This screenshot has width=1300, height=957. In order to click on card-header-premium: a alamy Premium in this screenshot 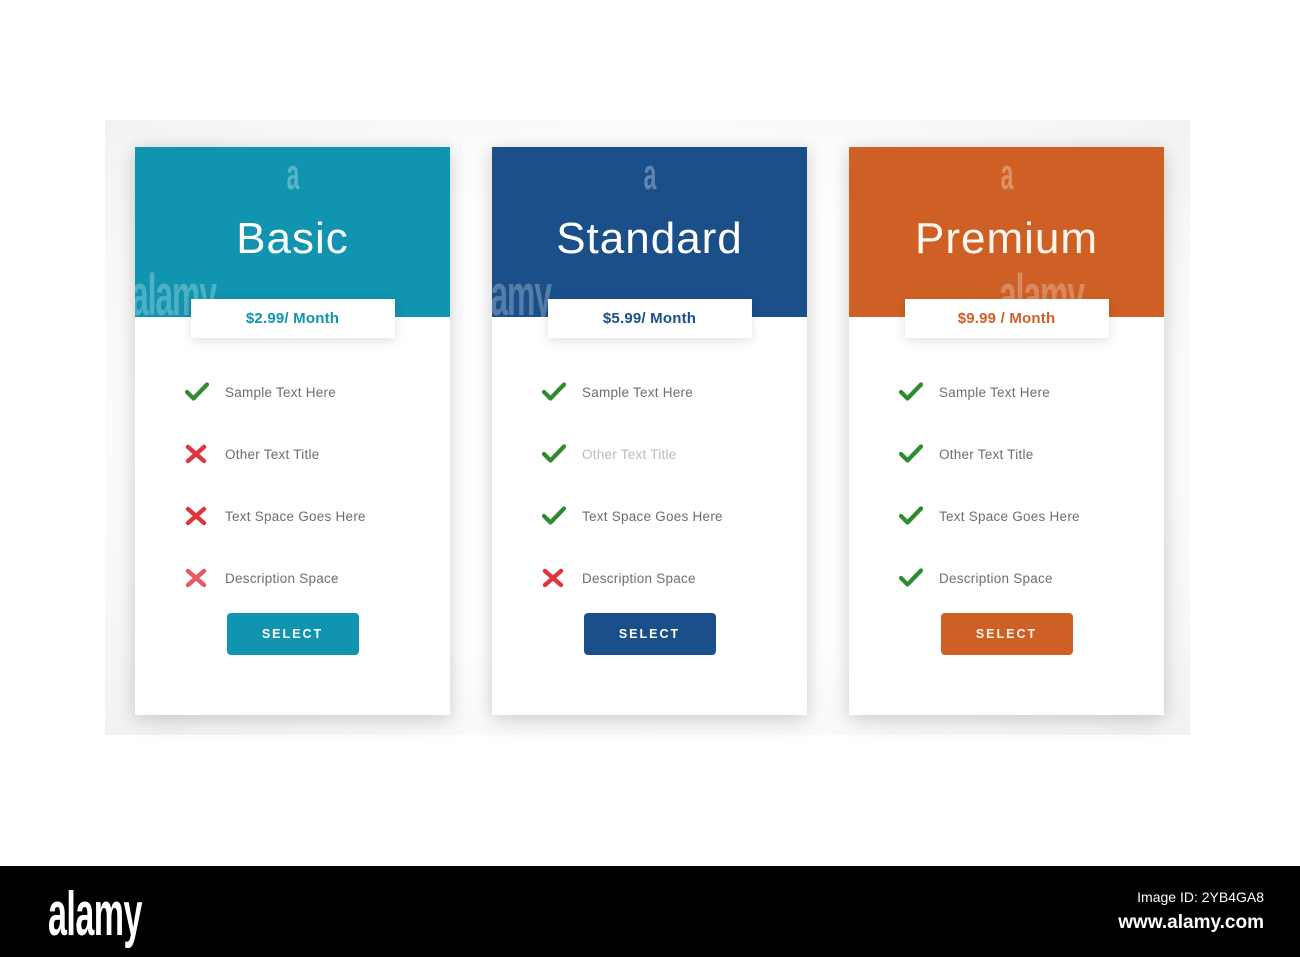, I will do `click(1006, 232)`.